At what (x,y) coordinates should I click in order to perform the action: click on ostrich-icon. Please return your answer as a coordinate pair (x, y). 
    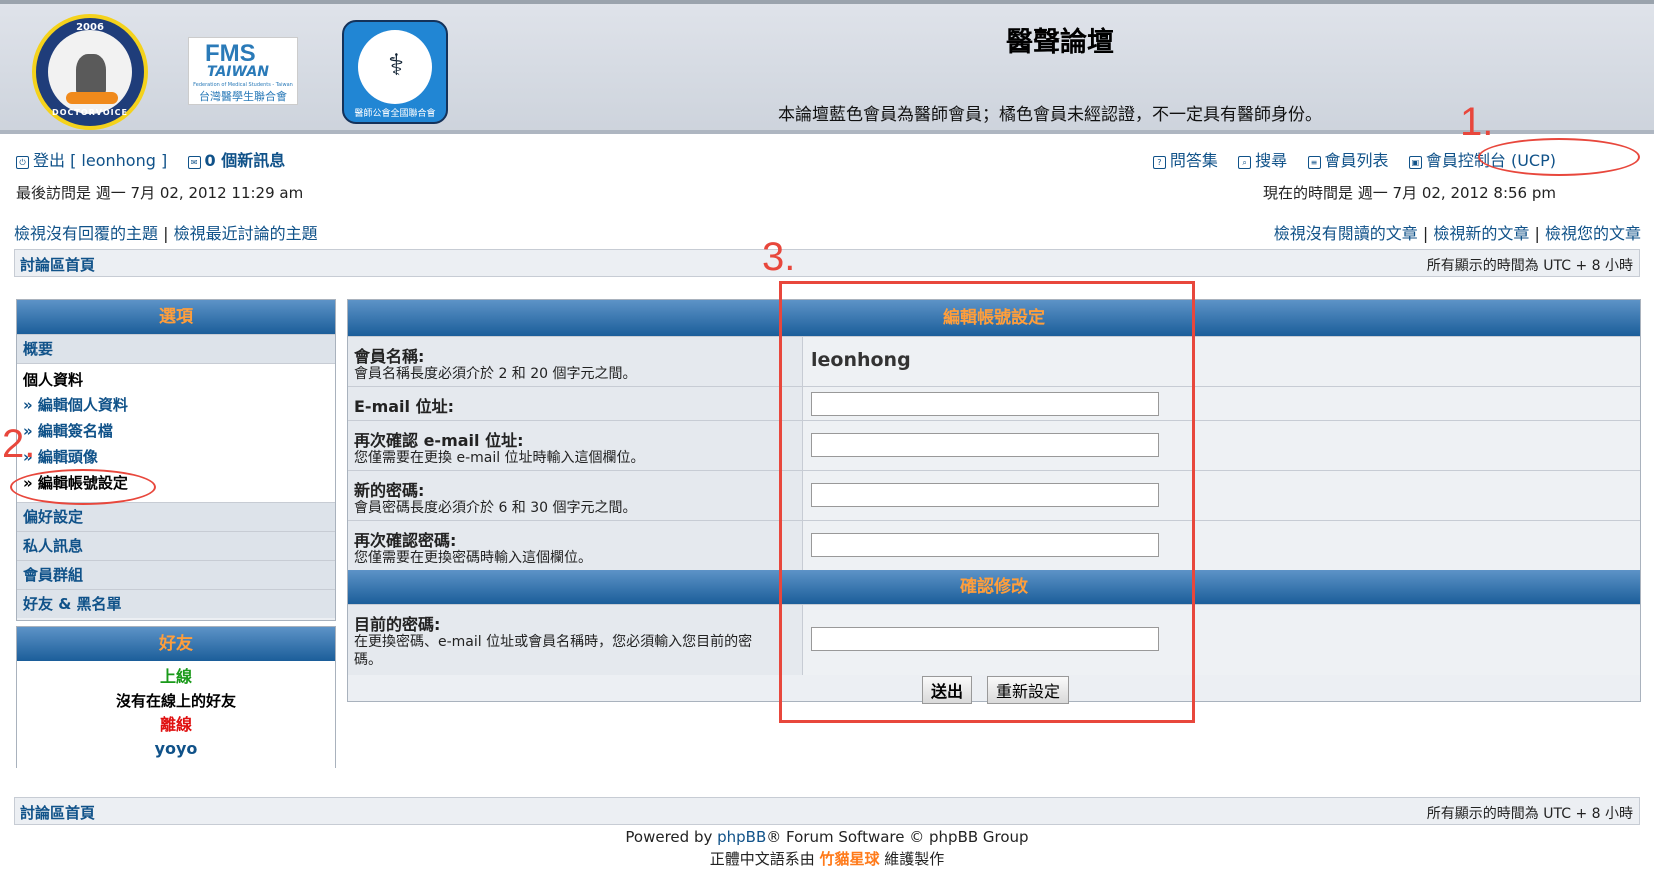
    Looking at the image, I should click on (91, 74).